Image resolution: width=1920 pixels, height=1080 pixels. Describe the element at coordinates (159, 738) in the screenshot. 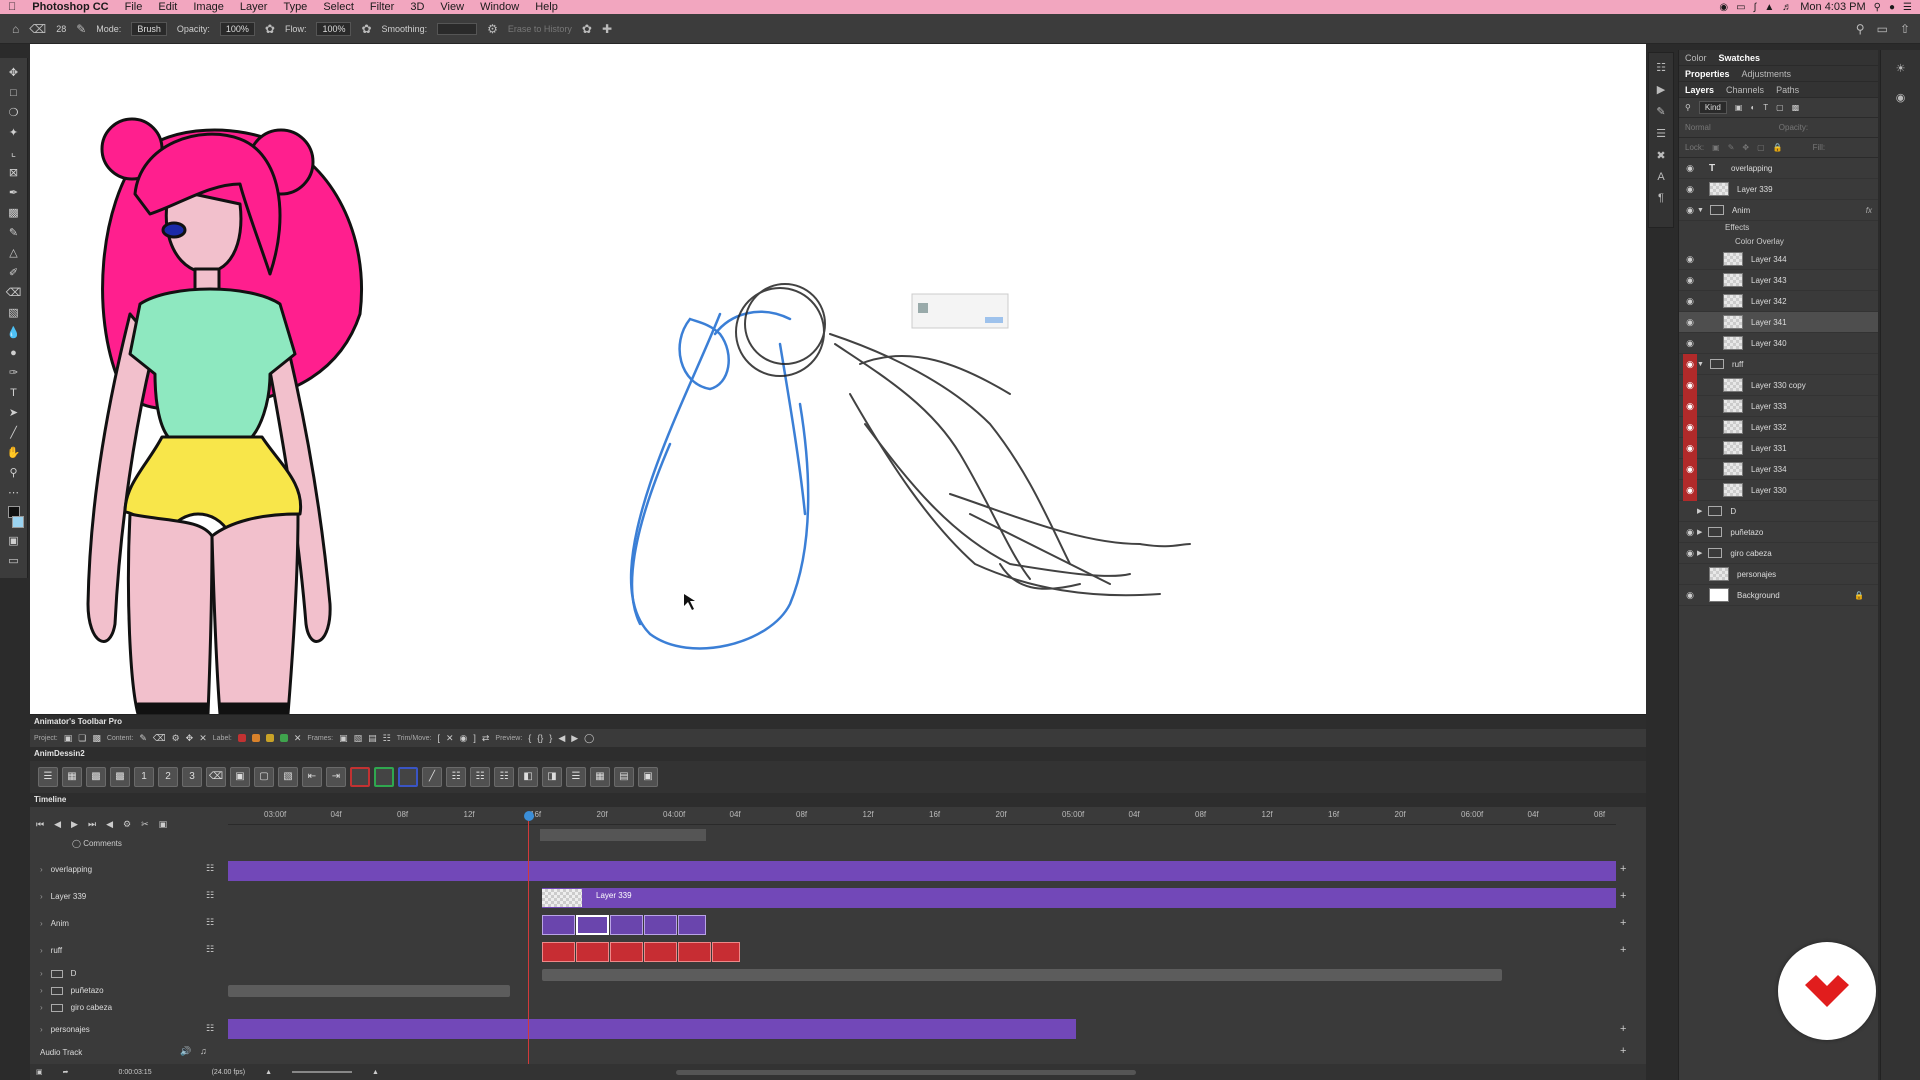

I see `eraser-content-icon: ⌫` at that location.